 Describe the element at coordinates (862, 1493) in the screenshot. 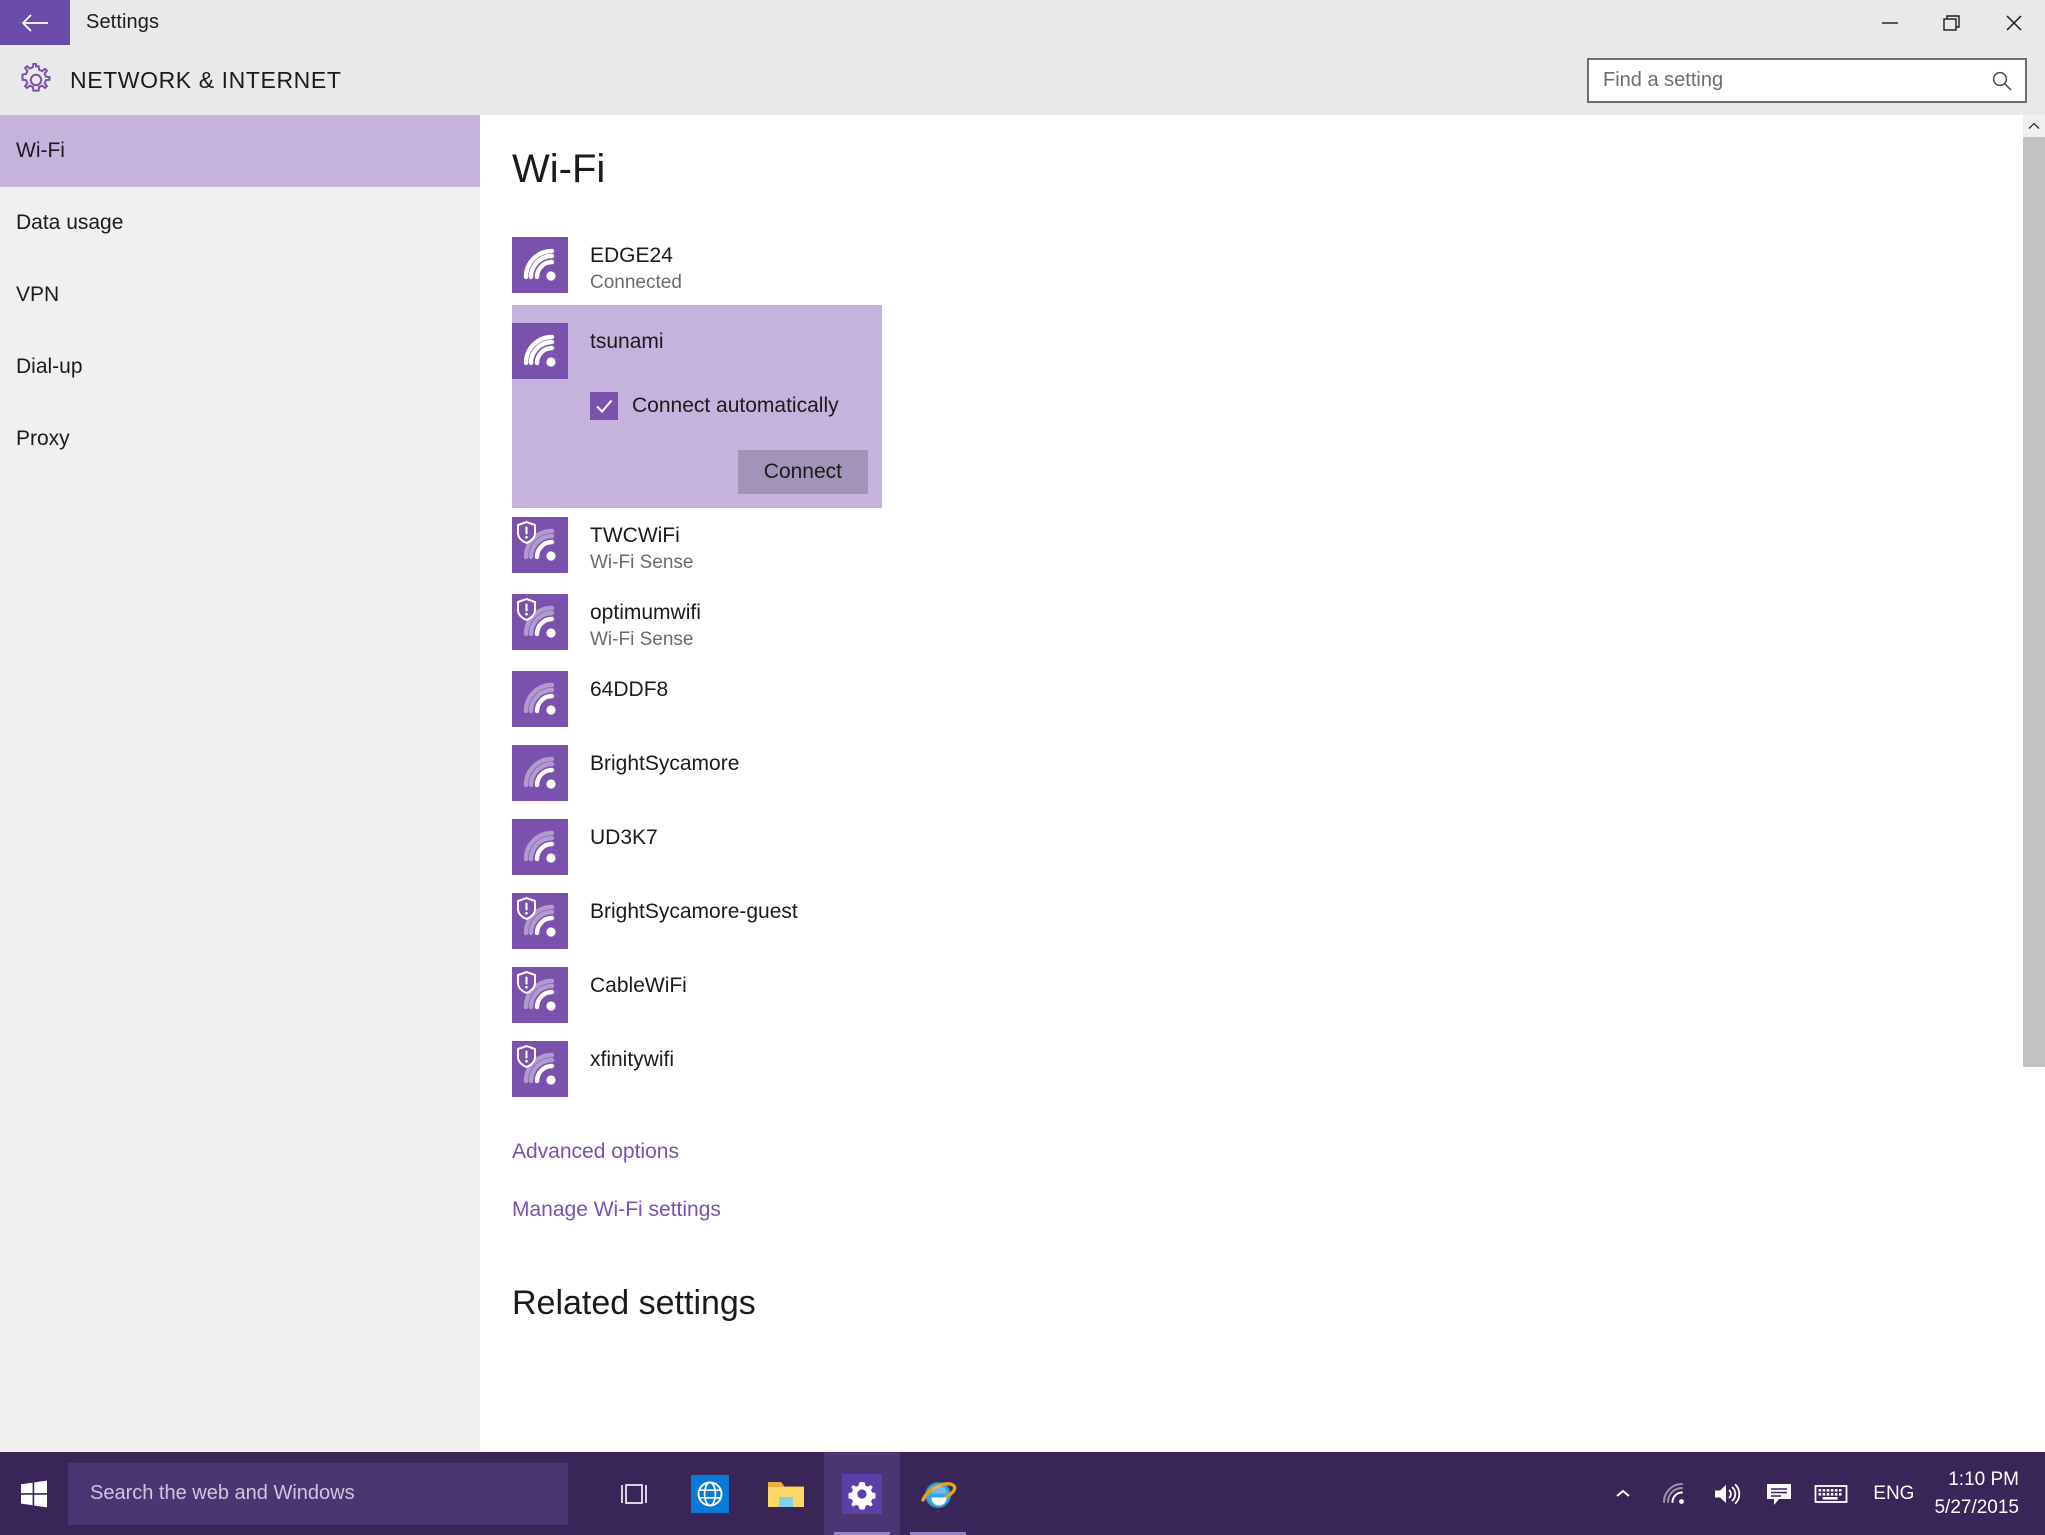

I see `taskbar-app-settings` at that location.